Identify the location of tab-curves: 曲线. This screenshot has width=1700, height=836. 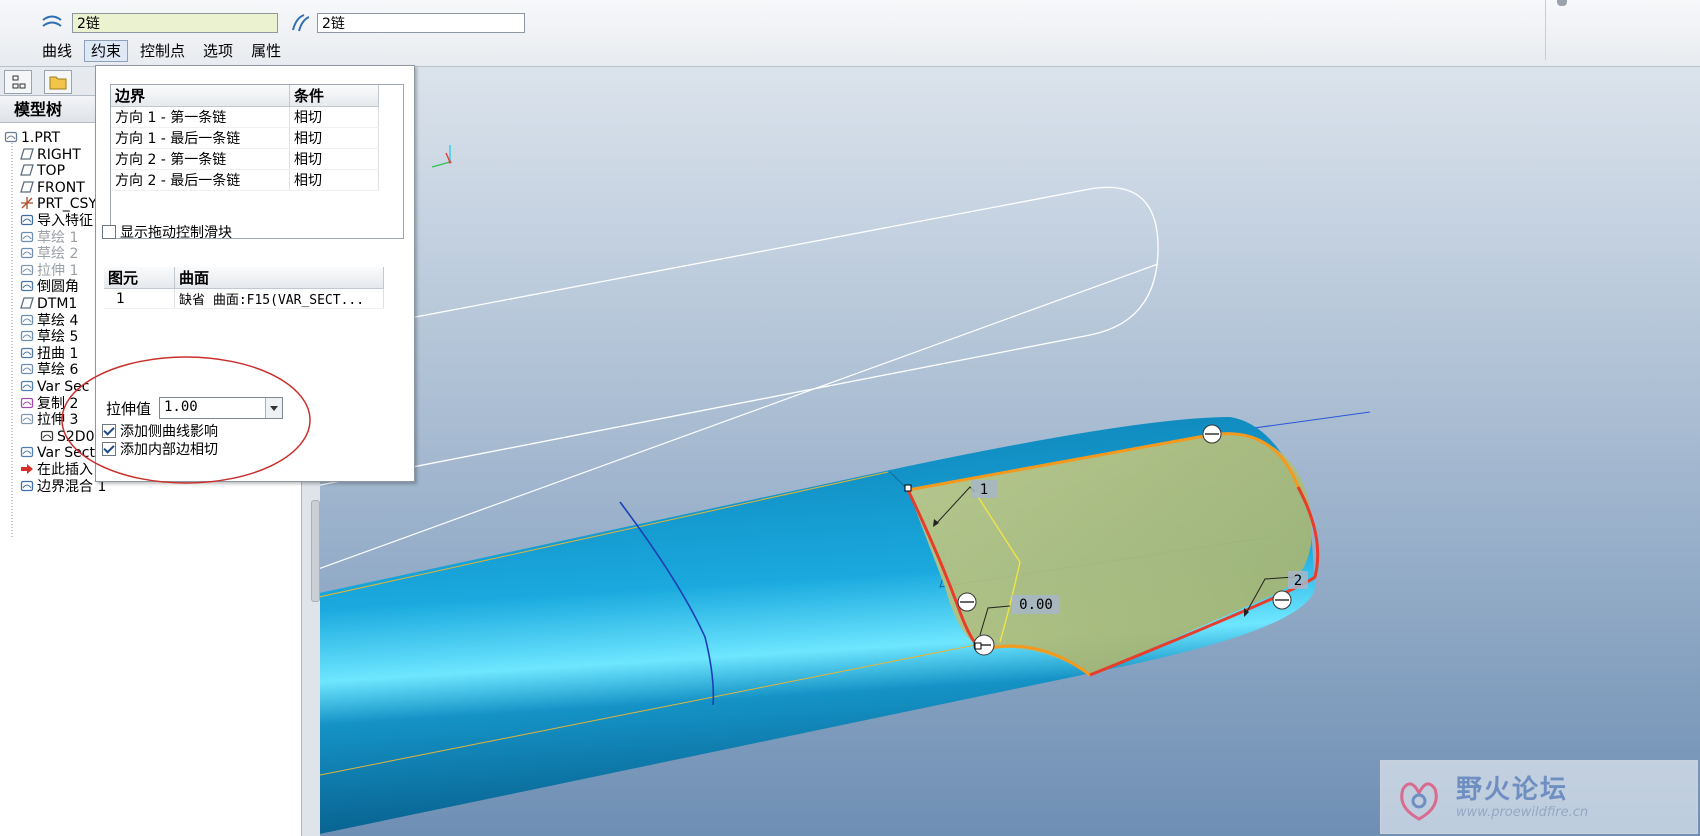
(57, 51).